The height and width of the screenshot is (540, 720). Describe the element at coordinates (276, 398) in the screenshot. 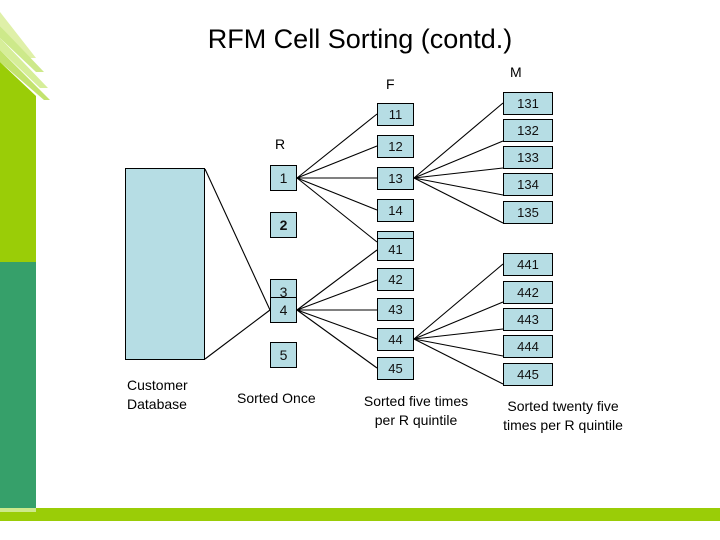

I see `caption-sorted-once: Sorted Once` at that location.